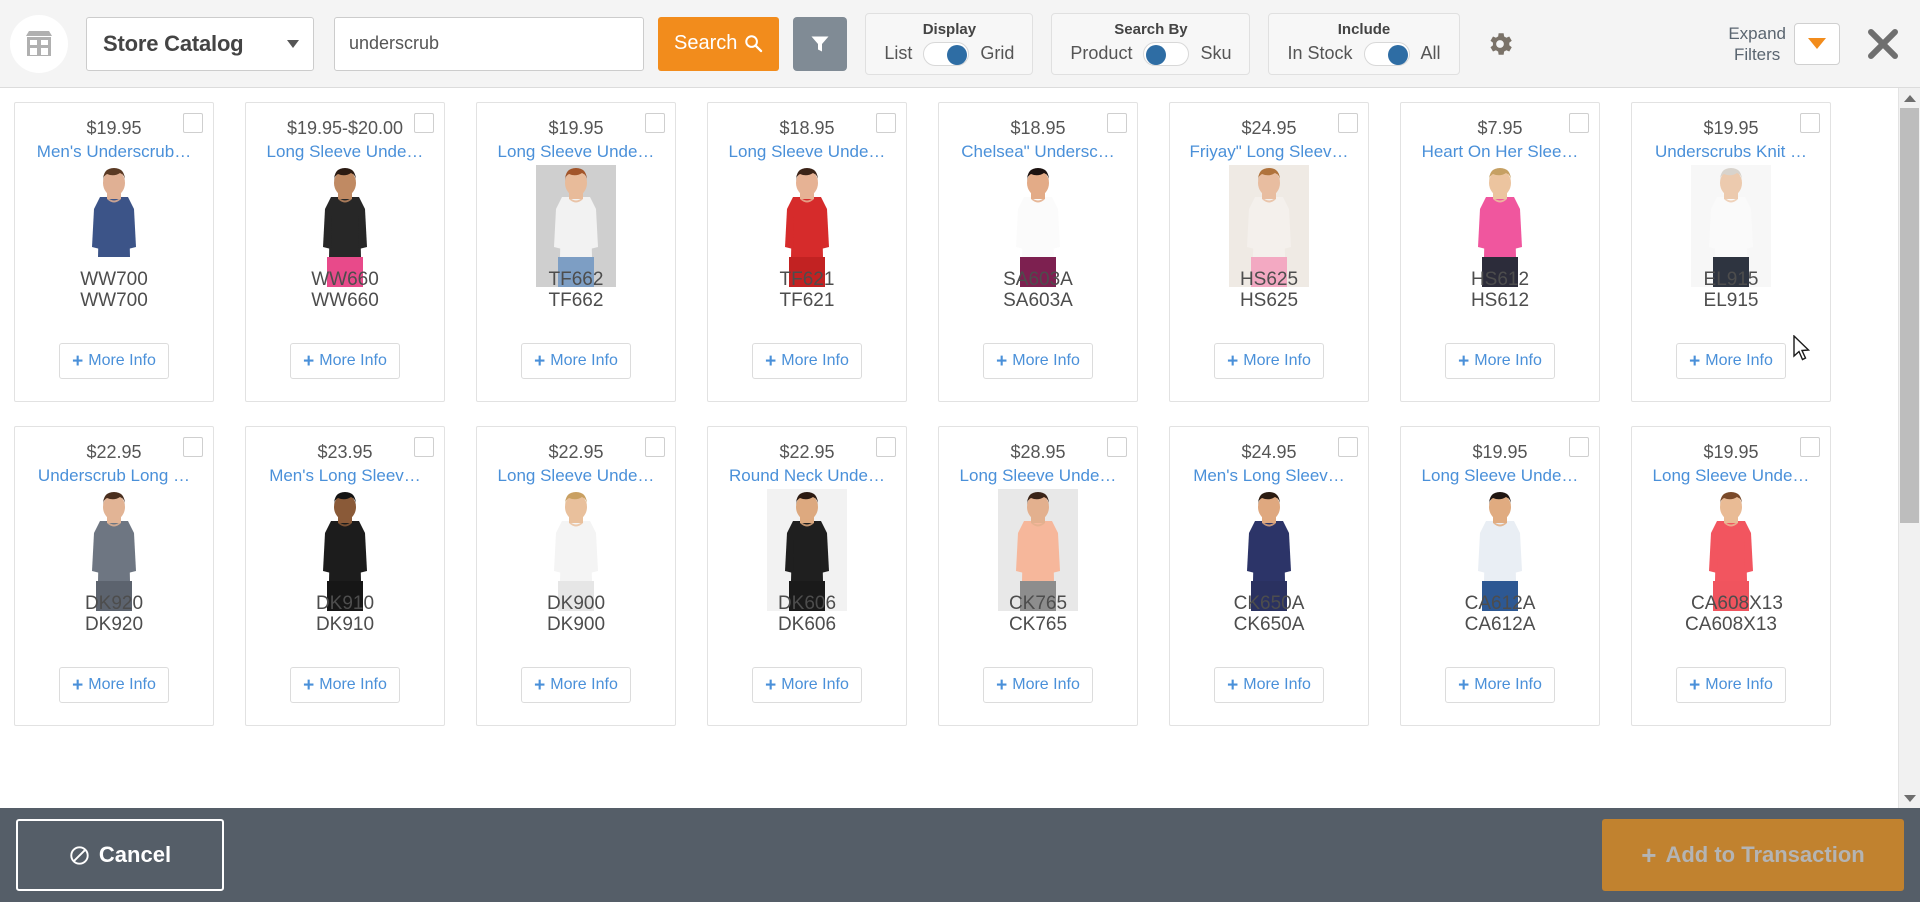 This screenshot has width=1920, height=902. I want to click on store-icon, so click(39, 43).